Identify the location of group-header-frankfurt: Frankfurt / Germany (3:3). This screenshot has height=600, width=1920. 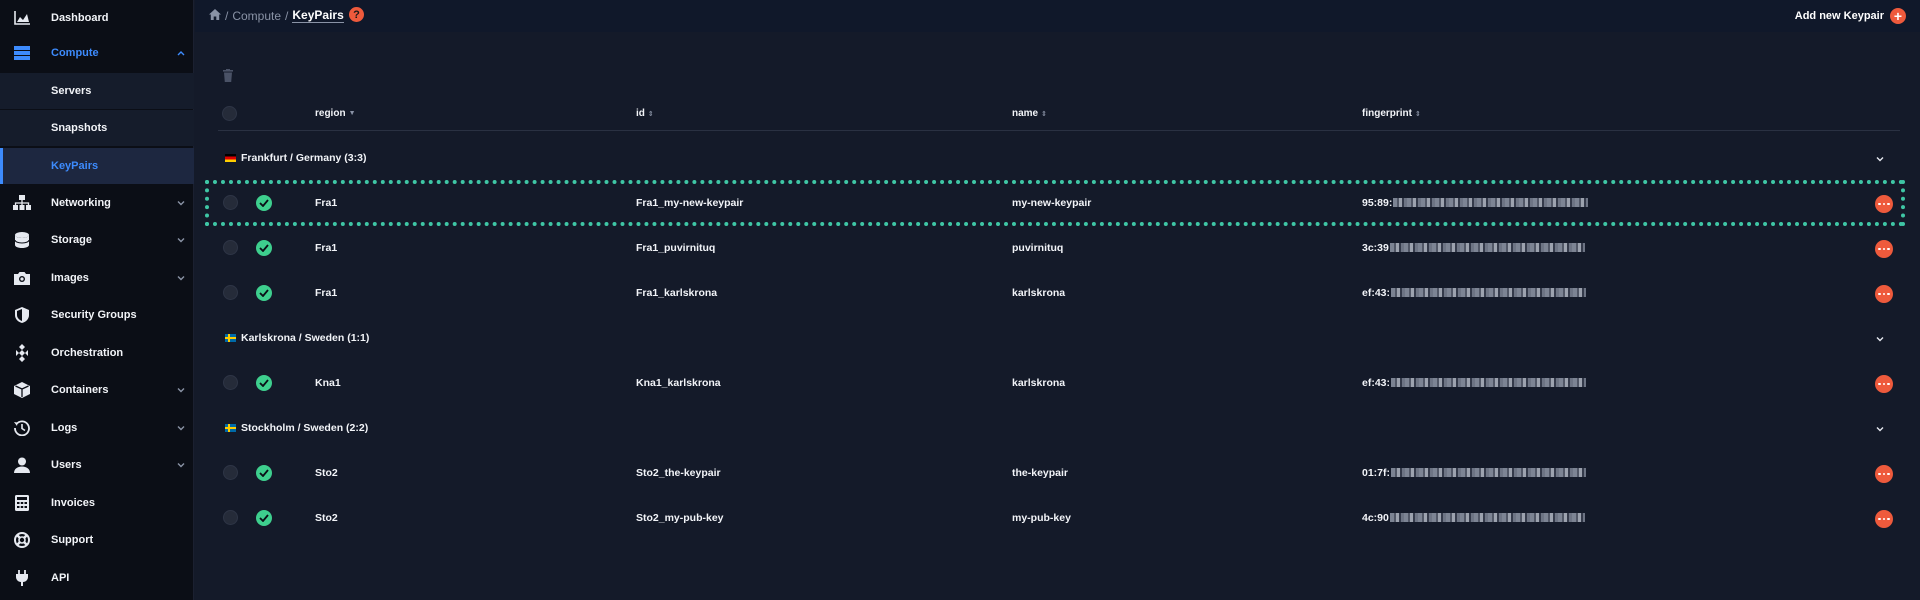
(295, 158).